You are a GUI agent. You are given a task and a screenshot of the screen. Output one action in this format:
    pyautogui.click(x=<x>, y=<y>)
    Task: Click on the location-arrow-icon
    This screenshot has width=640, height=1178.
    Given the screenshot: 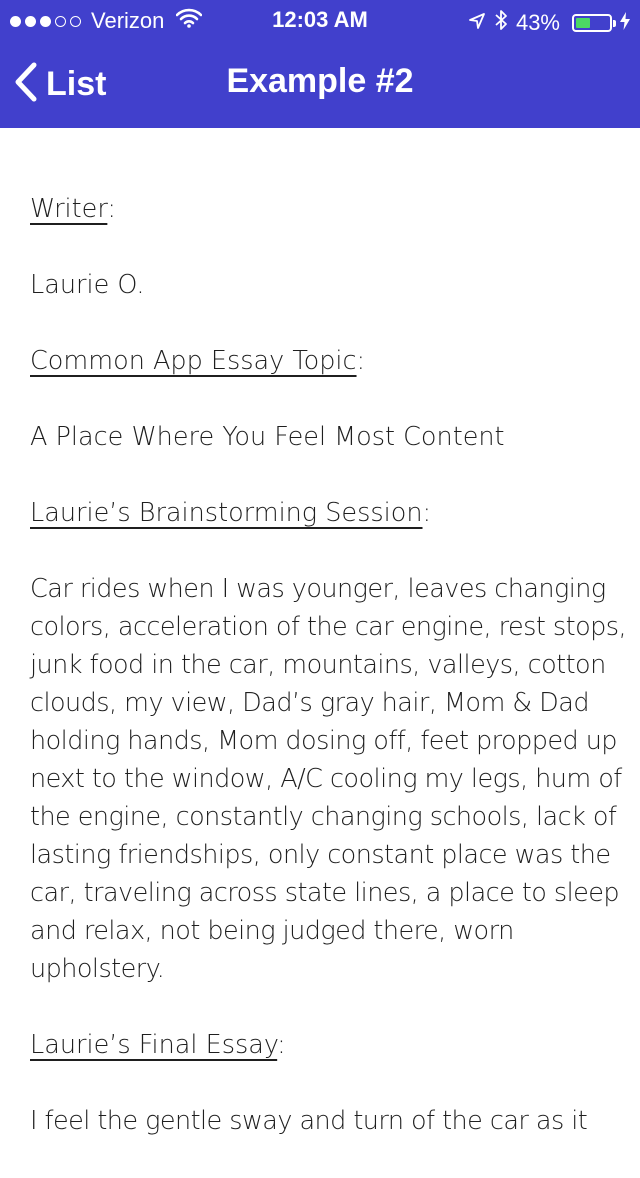 What is the action you would take?
    pyautogui.click(x=477, y=23)
    